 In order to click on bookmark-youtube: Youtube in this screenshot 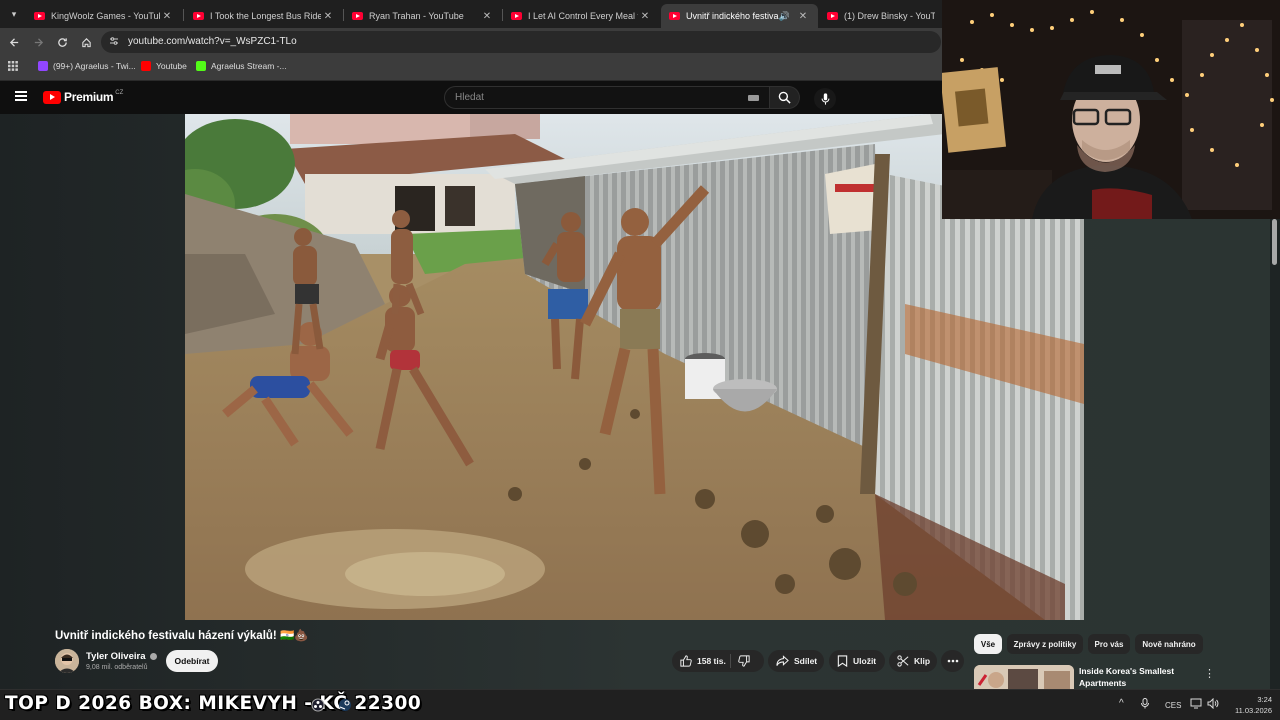, I will do `click(164, 66)`.